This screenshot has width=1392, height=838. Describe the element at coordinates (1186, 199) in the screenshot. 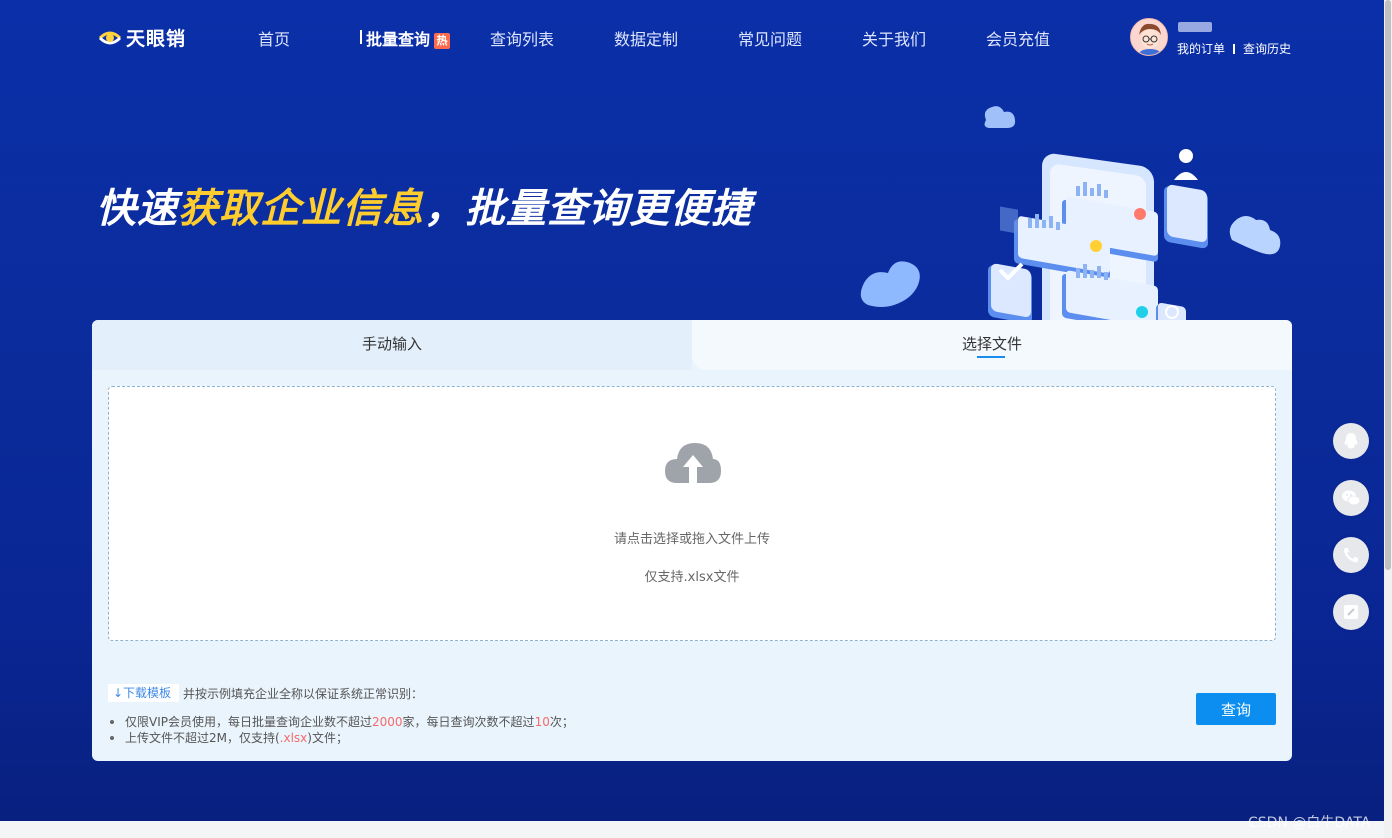

I see `user-card-icon` at that location.